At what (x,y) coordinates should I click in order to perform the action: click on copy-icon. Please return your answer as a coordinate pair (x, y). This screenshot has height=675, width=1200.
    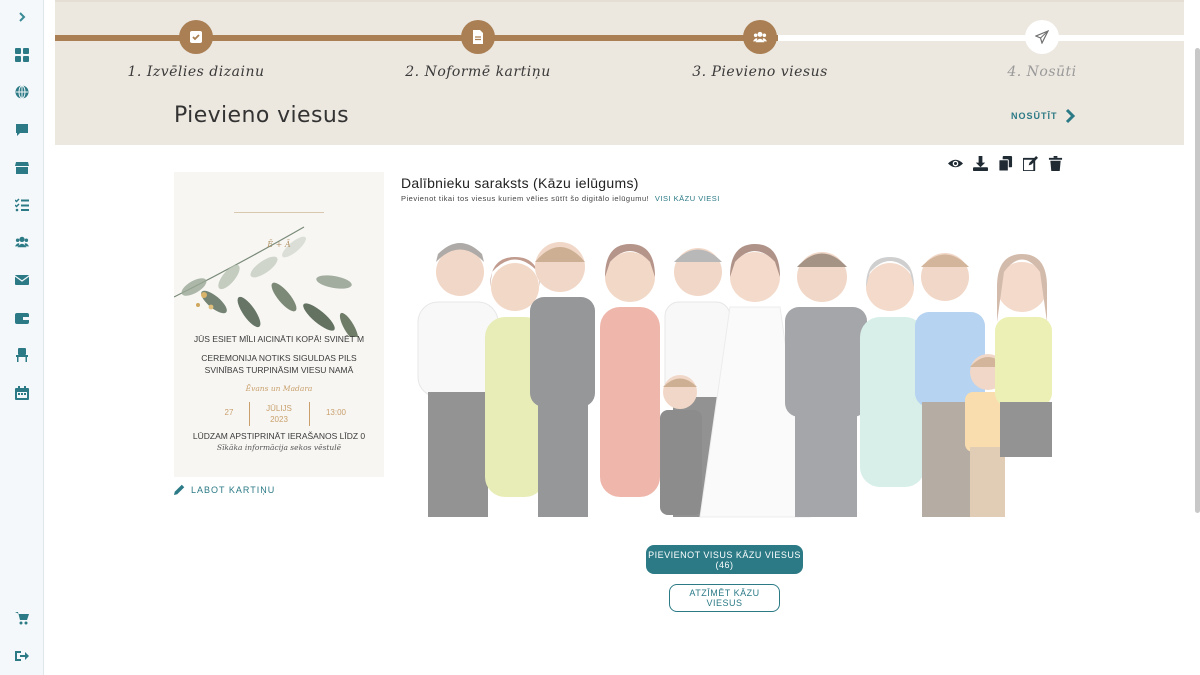
    Looking at the image, I should click on (1005, 163).